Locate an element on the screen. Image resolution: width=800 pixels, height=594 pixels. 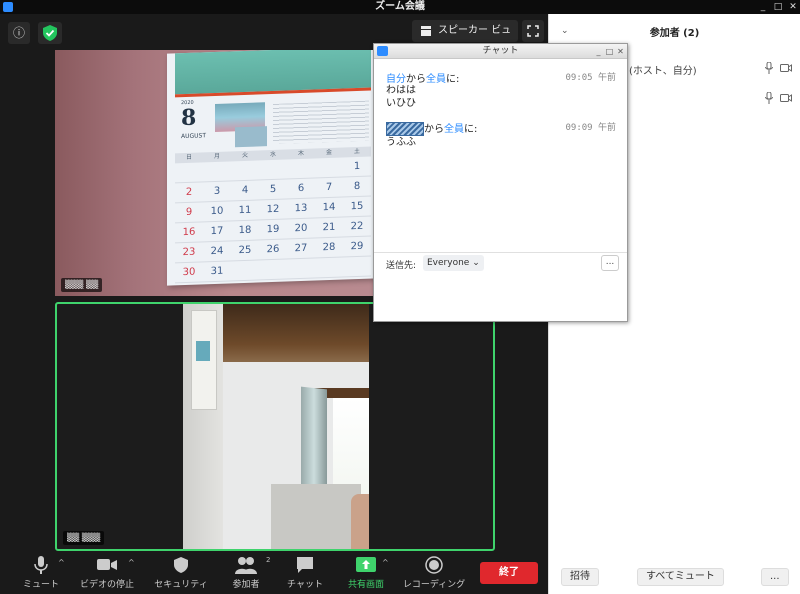
send-to-label: 送信先: is located at coordinates (401, 266).